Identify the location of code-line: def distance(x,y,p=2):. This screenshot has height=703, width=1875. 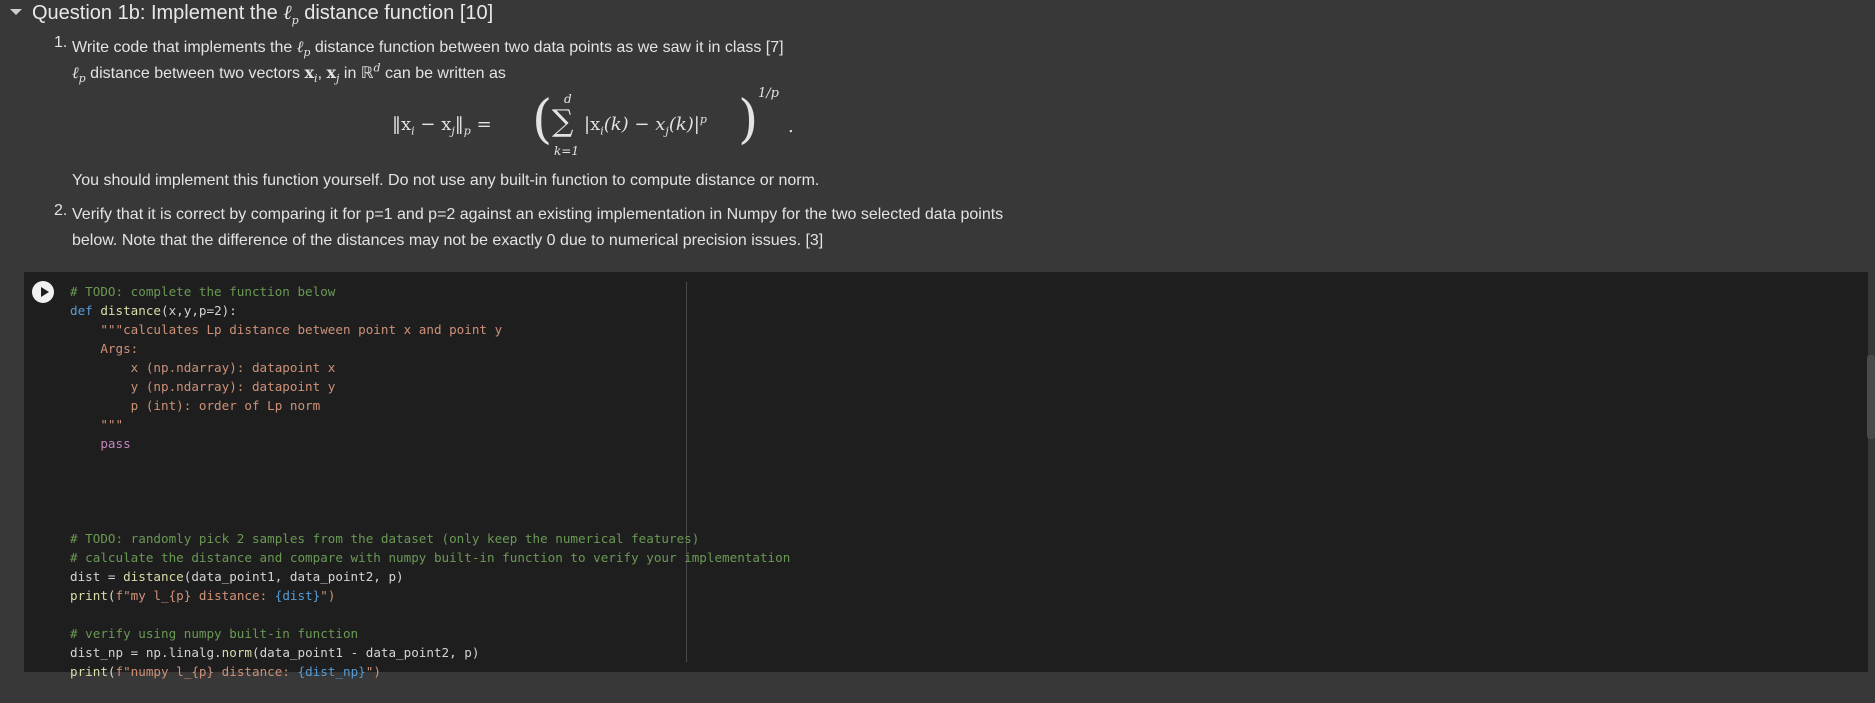
(153, 310).